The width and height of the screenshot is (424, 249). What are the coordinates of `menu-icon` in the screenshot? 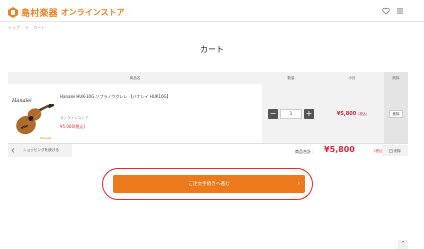 It's located at (400, 11).